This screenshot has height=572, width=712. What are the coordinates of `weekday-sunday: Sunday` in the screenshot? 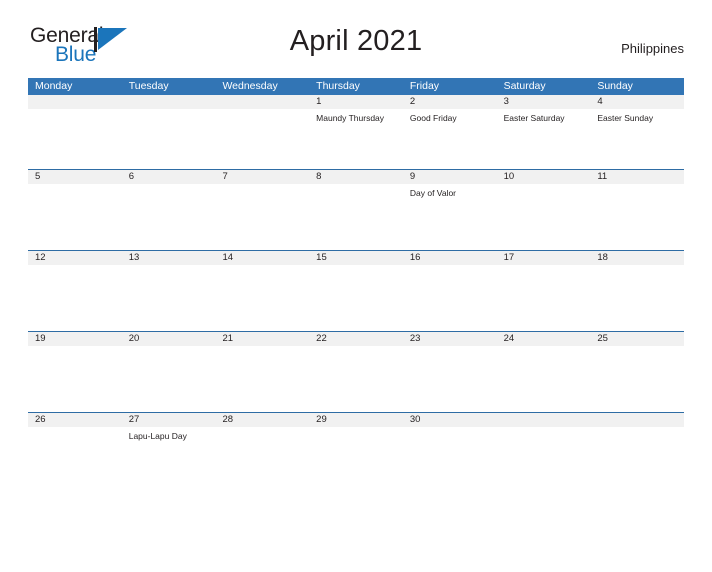 It's located at (615, 86).